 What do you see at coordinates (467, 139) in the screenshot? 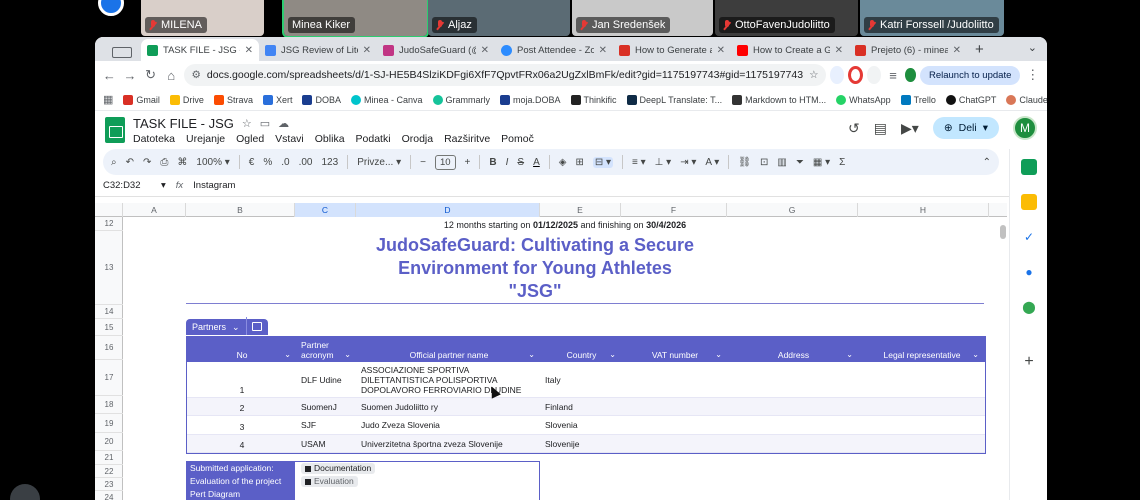
I see `menu-extensions: Razširitve` at bounding box center [467, 139].